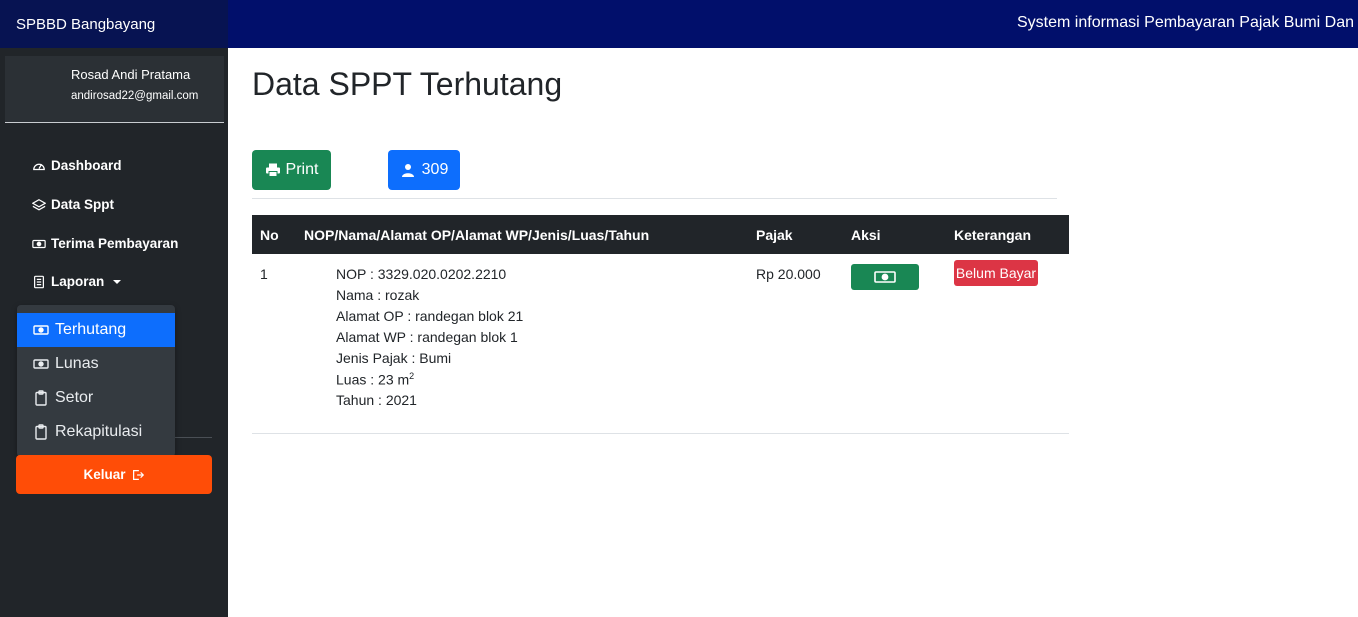  I want to click on sidebar-item-data-sppt: Data Sppt, so click(73, 204).